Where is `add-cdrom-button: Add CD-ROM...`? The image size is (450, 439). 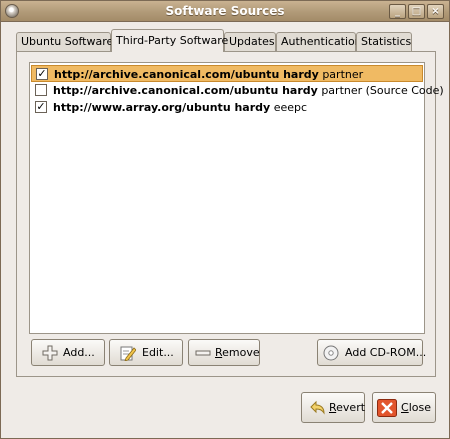
add-cdrom-button: Add CD-ROM... is located at coordinates (372, 352).